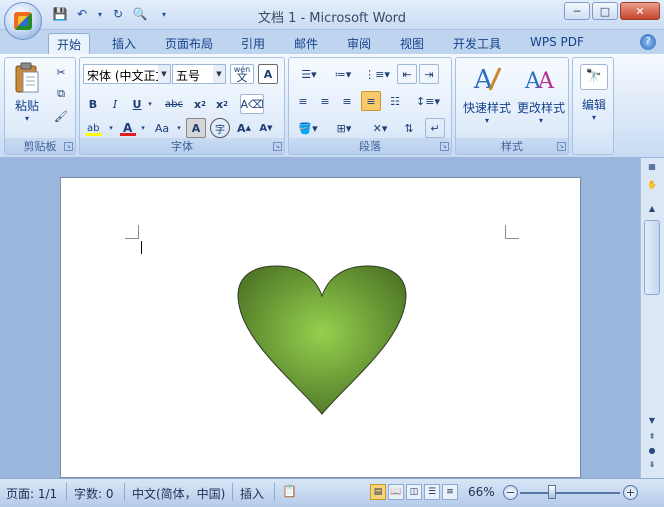 Image resolution: width=664 pixels, height=507 pixels. Describe the element at coordinates (61, 72) in the screenshot. I see `cut-icon: ✂` at that location.